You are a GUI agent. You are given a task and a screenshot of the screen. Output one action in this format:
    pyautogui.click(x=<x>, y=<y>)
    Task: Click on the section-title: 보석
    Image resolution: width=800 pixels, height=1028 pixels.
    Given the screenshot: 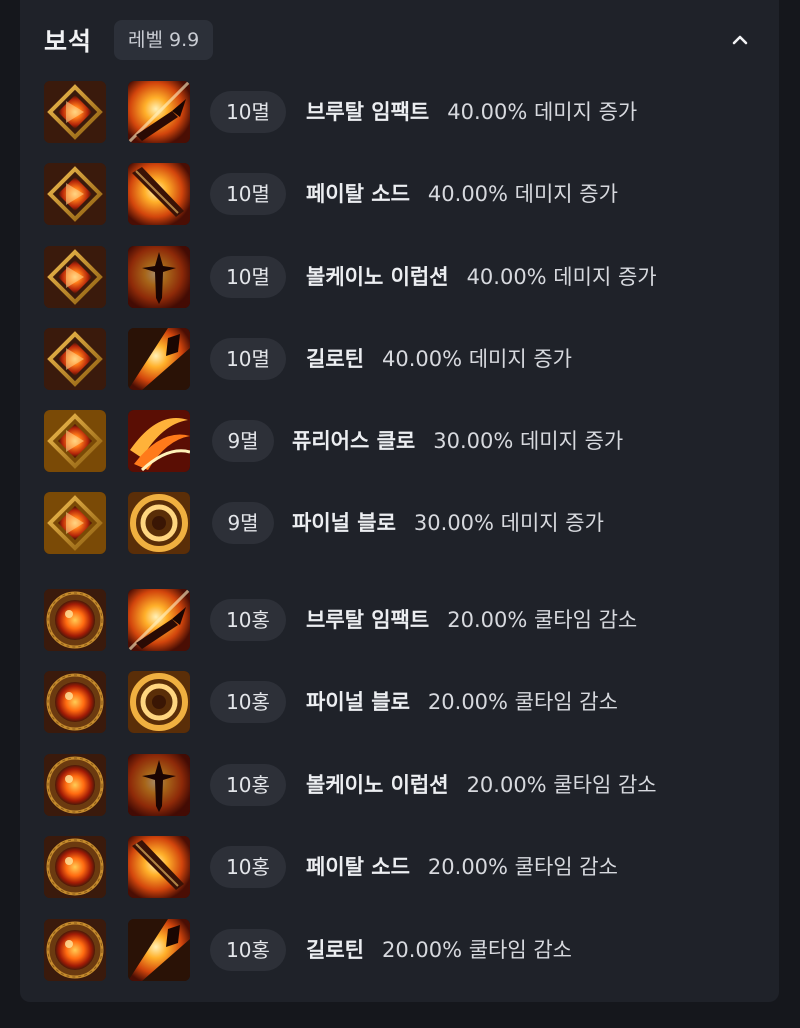 What is the action you would take?
    pyautogui.click(x=68, y=41)
    